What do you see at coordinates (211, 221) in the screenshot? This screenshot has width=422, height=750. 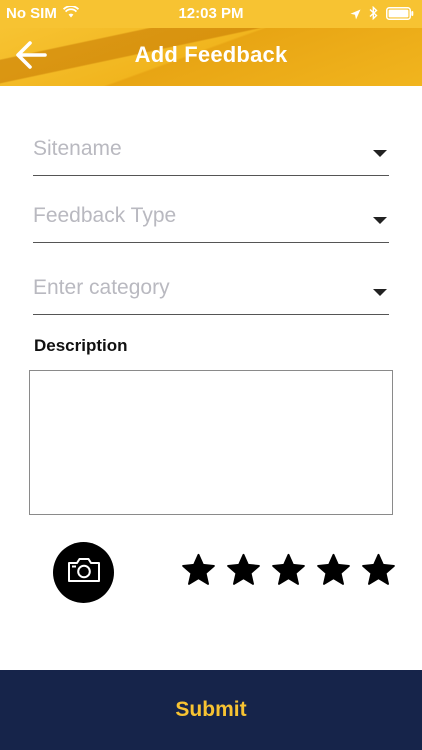 I see `feedback-type-dropdown: Feedback Type` at bounding box center [211, 221].